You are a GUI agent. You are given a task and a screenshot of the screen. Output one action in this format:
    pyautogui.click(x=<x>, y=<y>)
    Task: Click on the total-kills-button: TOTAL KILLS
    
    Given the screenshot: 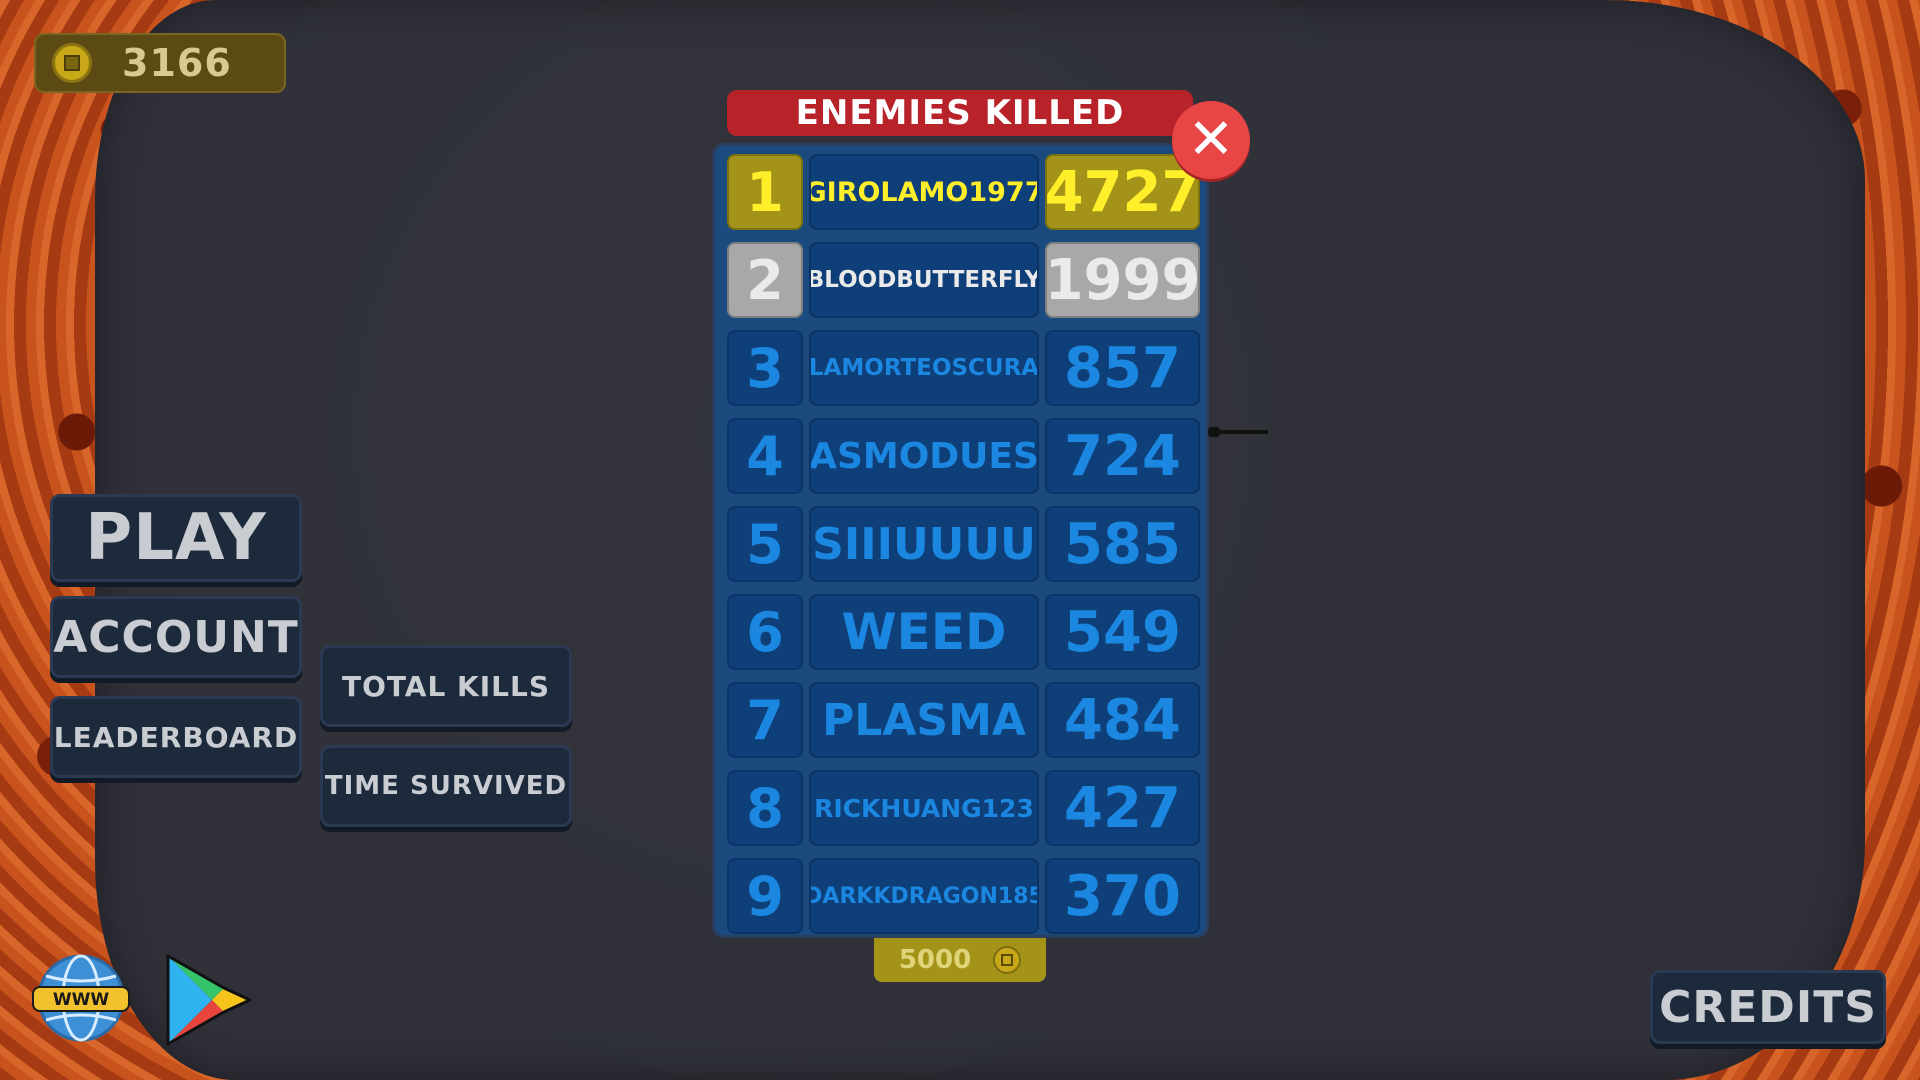 What is the action you would take?
    pyautogui.click(x=446, y=686)
    